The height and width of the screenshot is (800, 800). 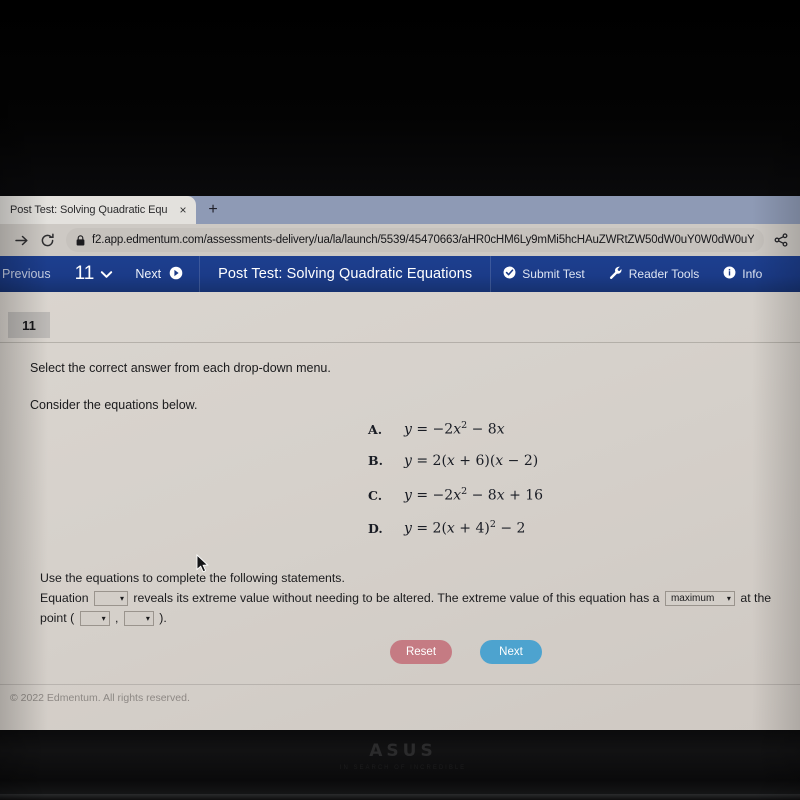 I want to click on divider, so click(x=400, y=342).